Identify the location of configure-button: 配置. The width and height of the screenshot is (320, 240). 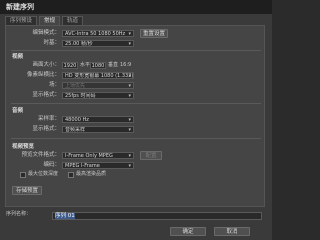
(151, 155).